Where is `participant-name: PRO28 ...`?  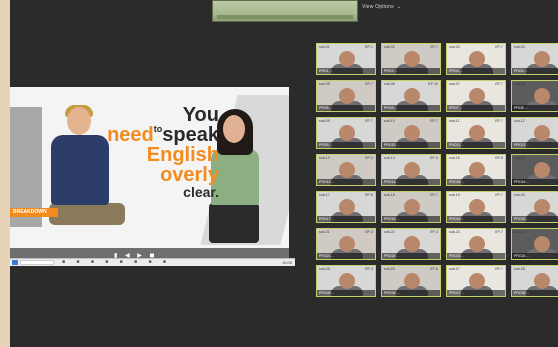 participant-name: PRO28 ... is located at coordinates (535, 293).